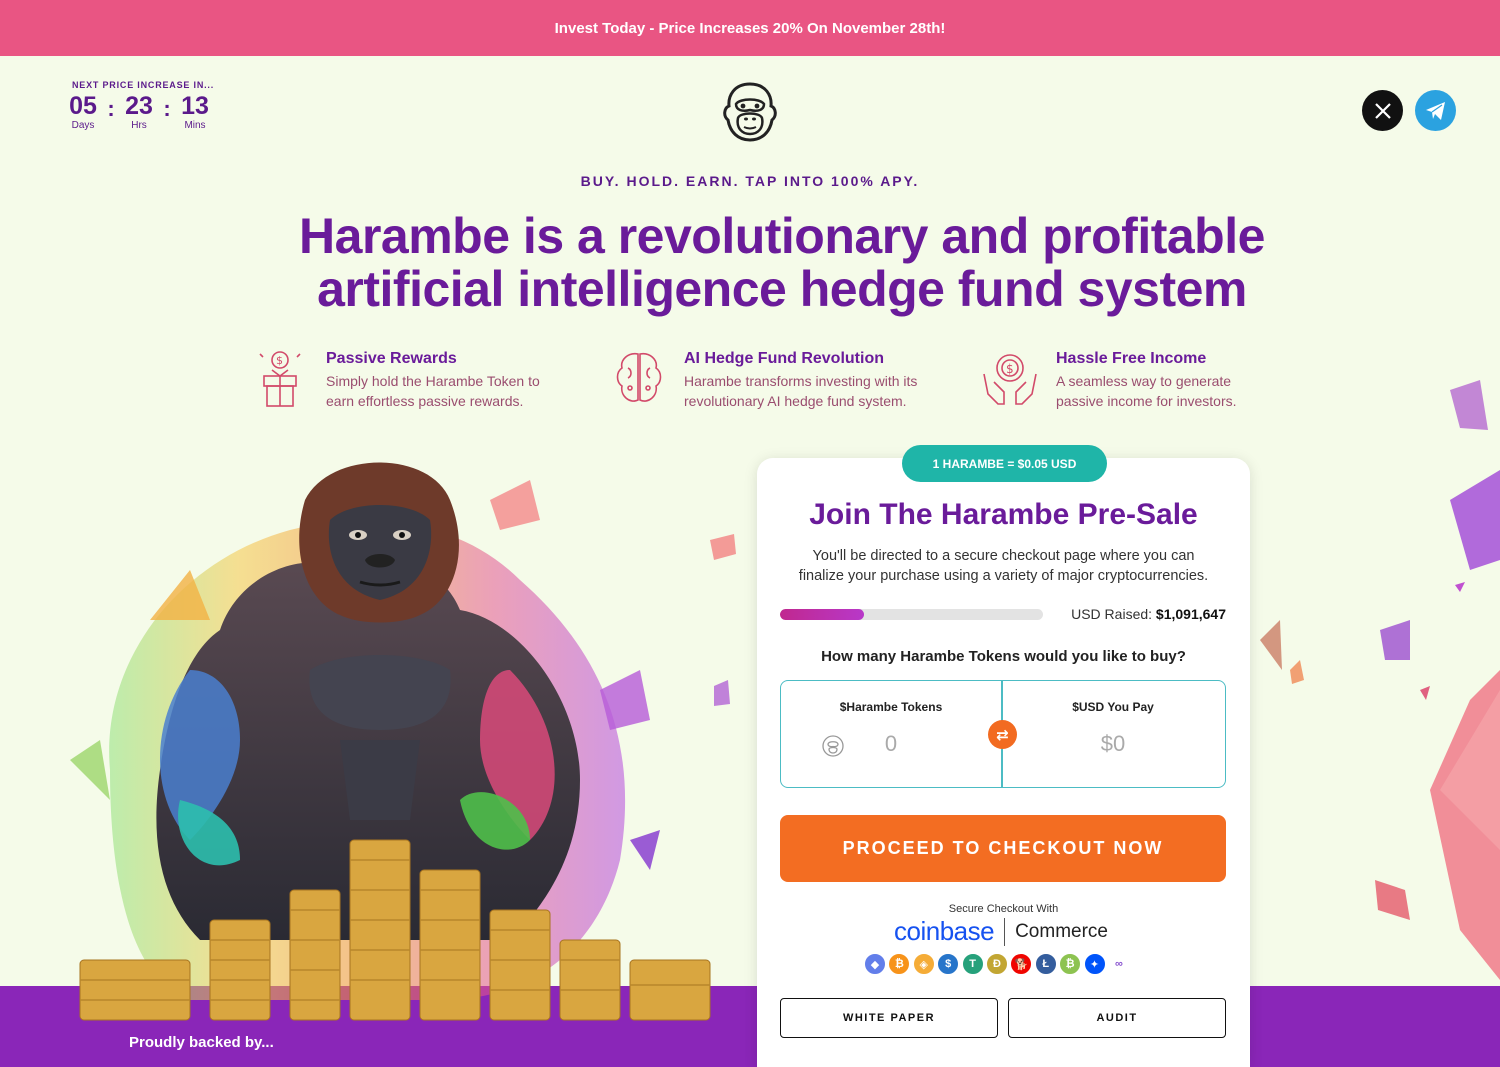  Describe the element at coordinates (875, 964) in the screenshot. I see `ethereum-icon: ◆` at that location.